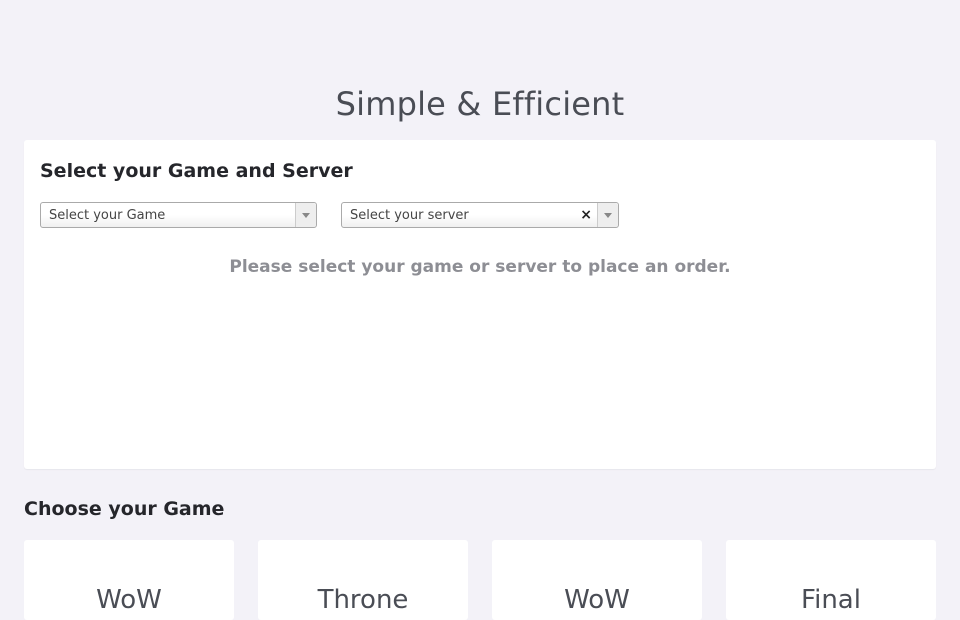 This screenshot has height=620, width=960. I want to click on game-grid: WoW Throne WoW Final, so click(480, 580).